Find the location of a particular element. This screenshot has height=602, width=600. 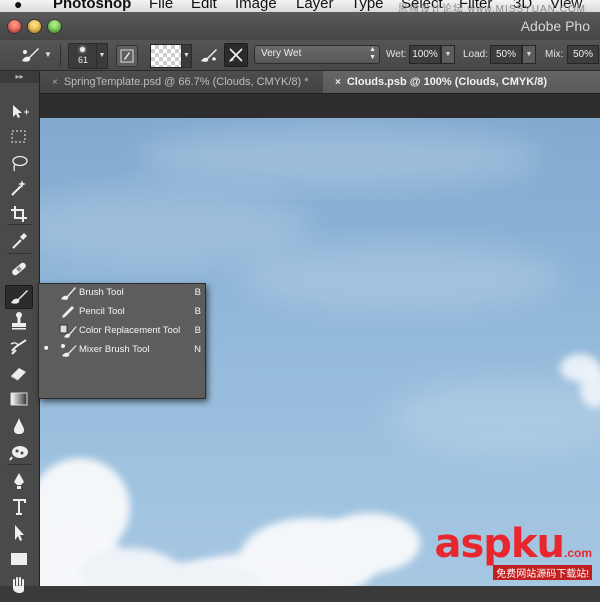

brush-tool is located at coordinates (19, 297).